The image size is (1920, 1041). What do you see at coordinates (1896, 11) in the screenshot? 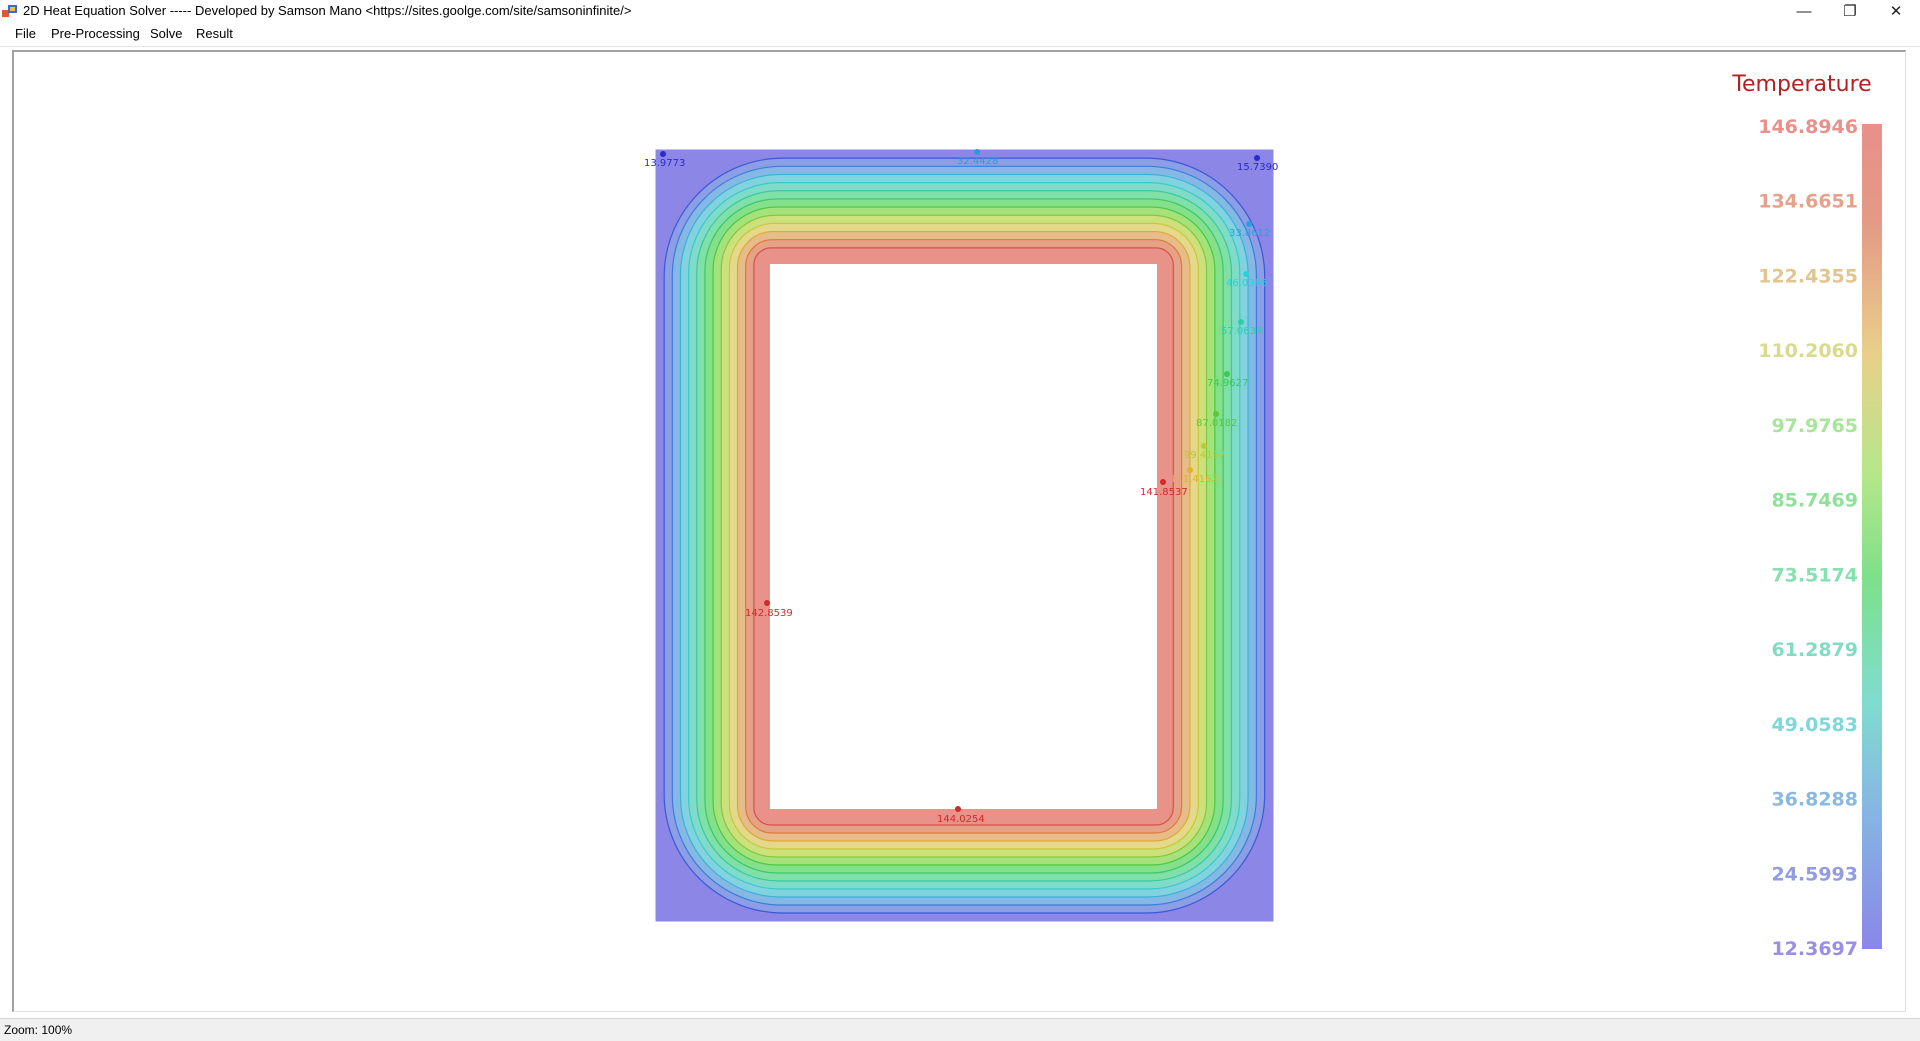
I see `close-button: ✕` at bounding box center [1896, 11].